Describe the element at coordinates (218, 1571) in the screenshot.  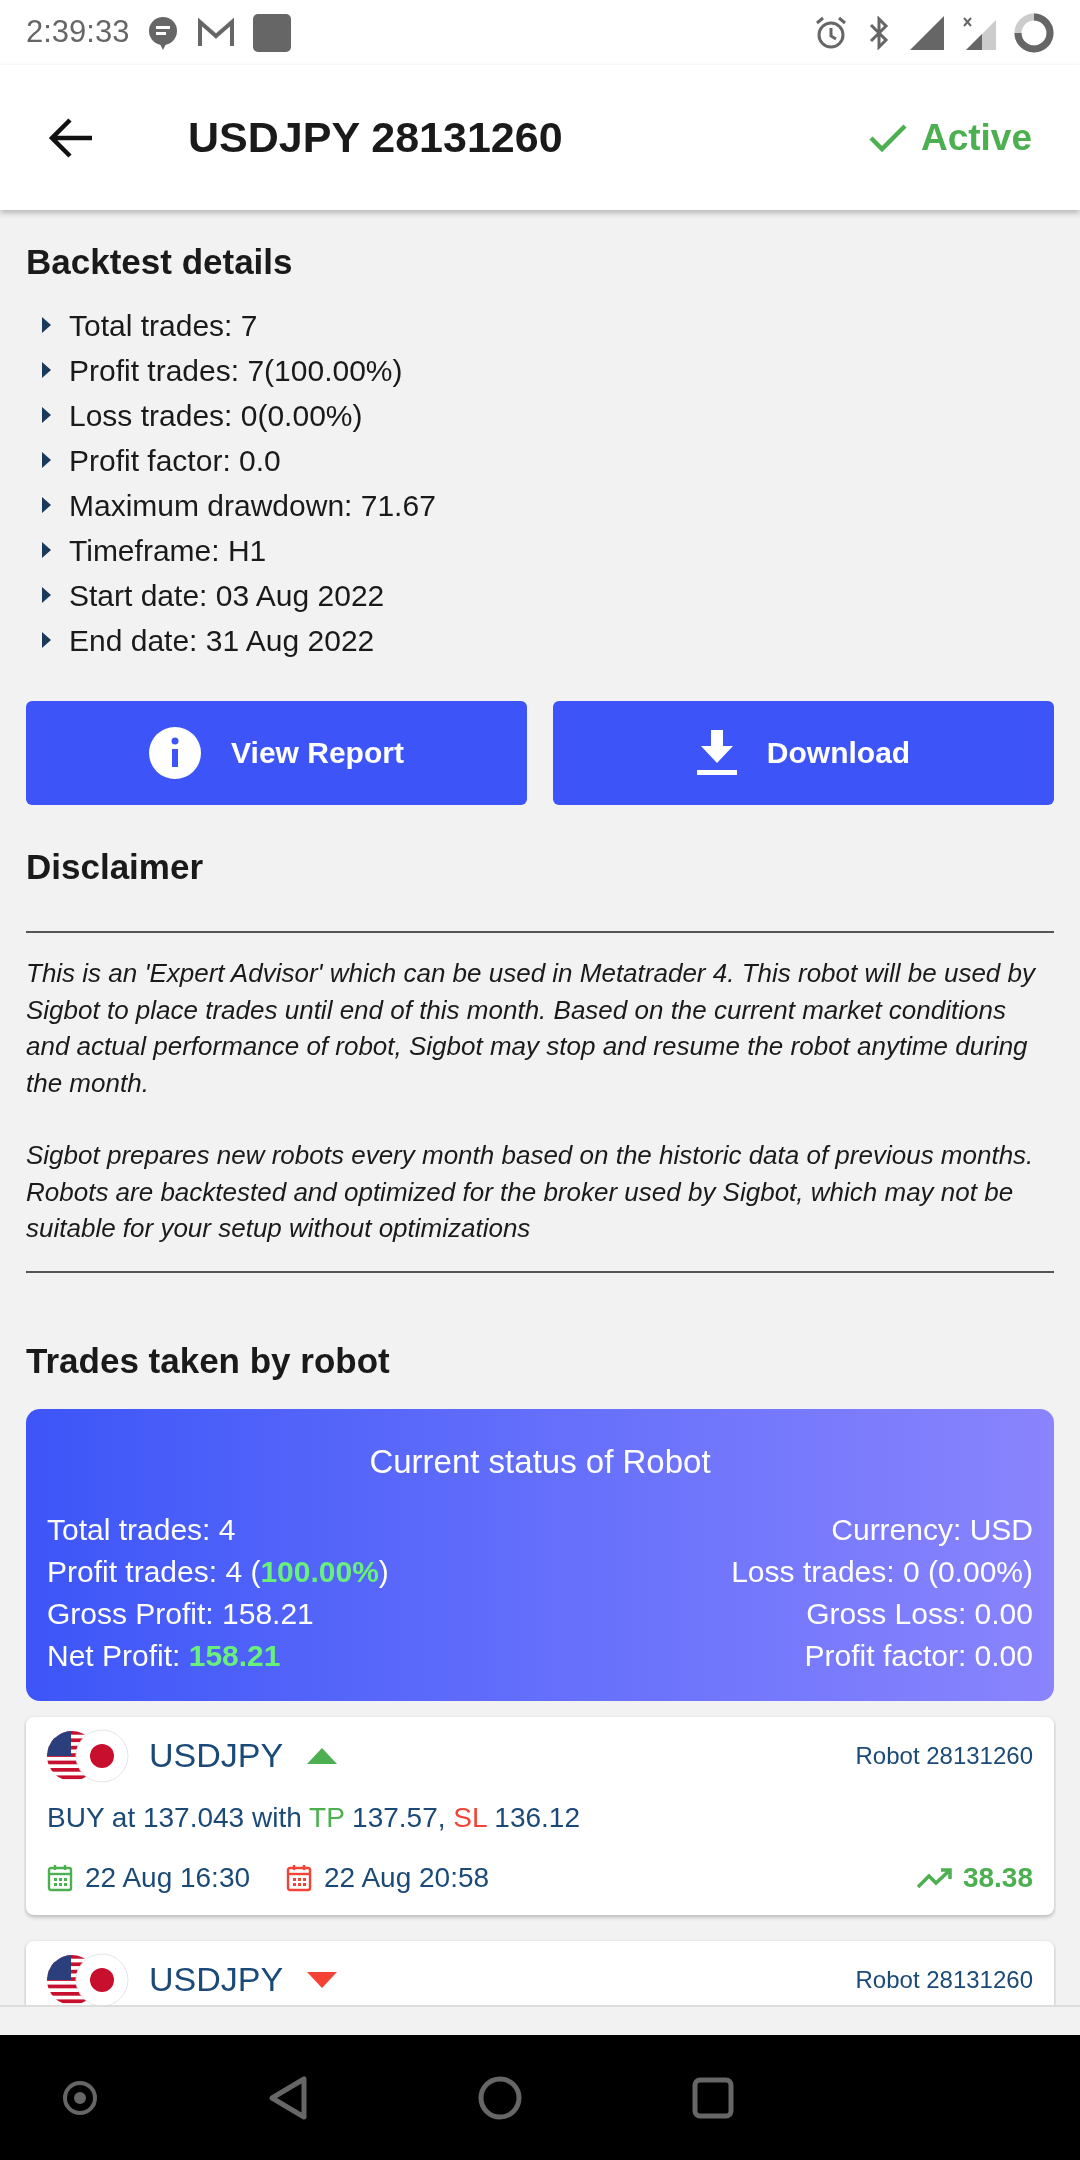
I see `stat-text: Profit trades: 4 (100.00%)` at that location.